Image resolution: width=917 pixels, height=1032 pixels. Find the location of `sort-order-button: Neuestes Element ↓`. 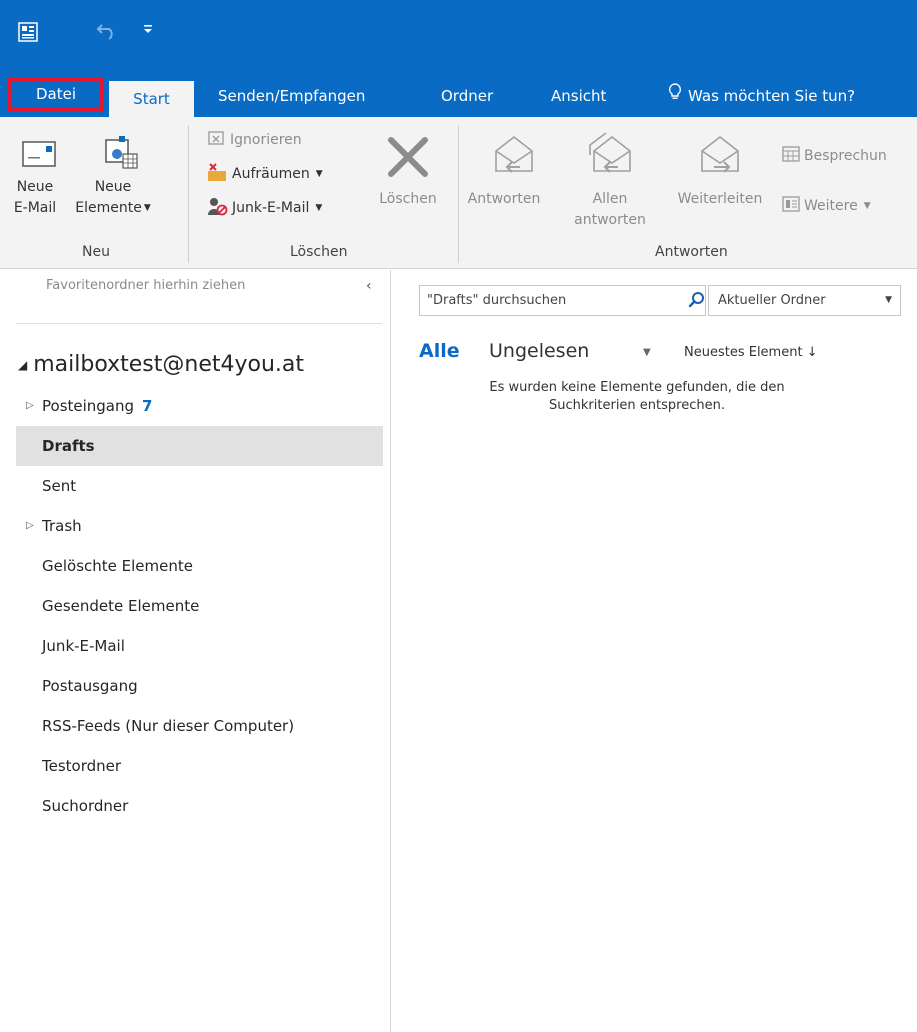

sort-order-button: Neuestes Element ↓ is located at coordinates (751, 352).